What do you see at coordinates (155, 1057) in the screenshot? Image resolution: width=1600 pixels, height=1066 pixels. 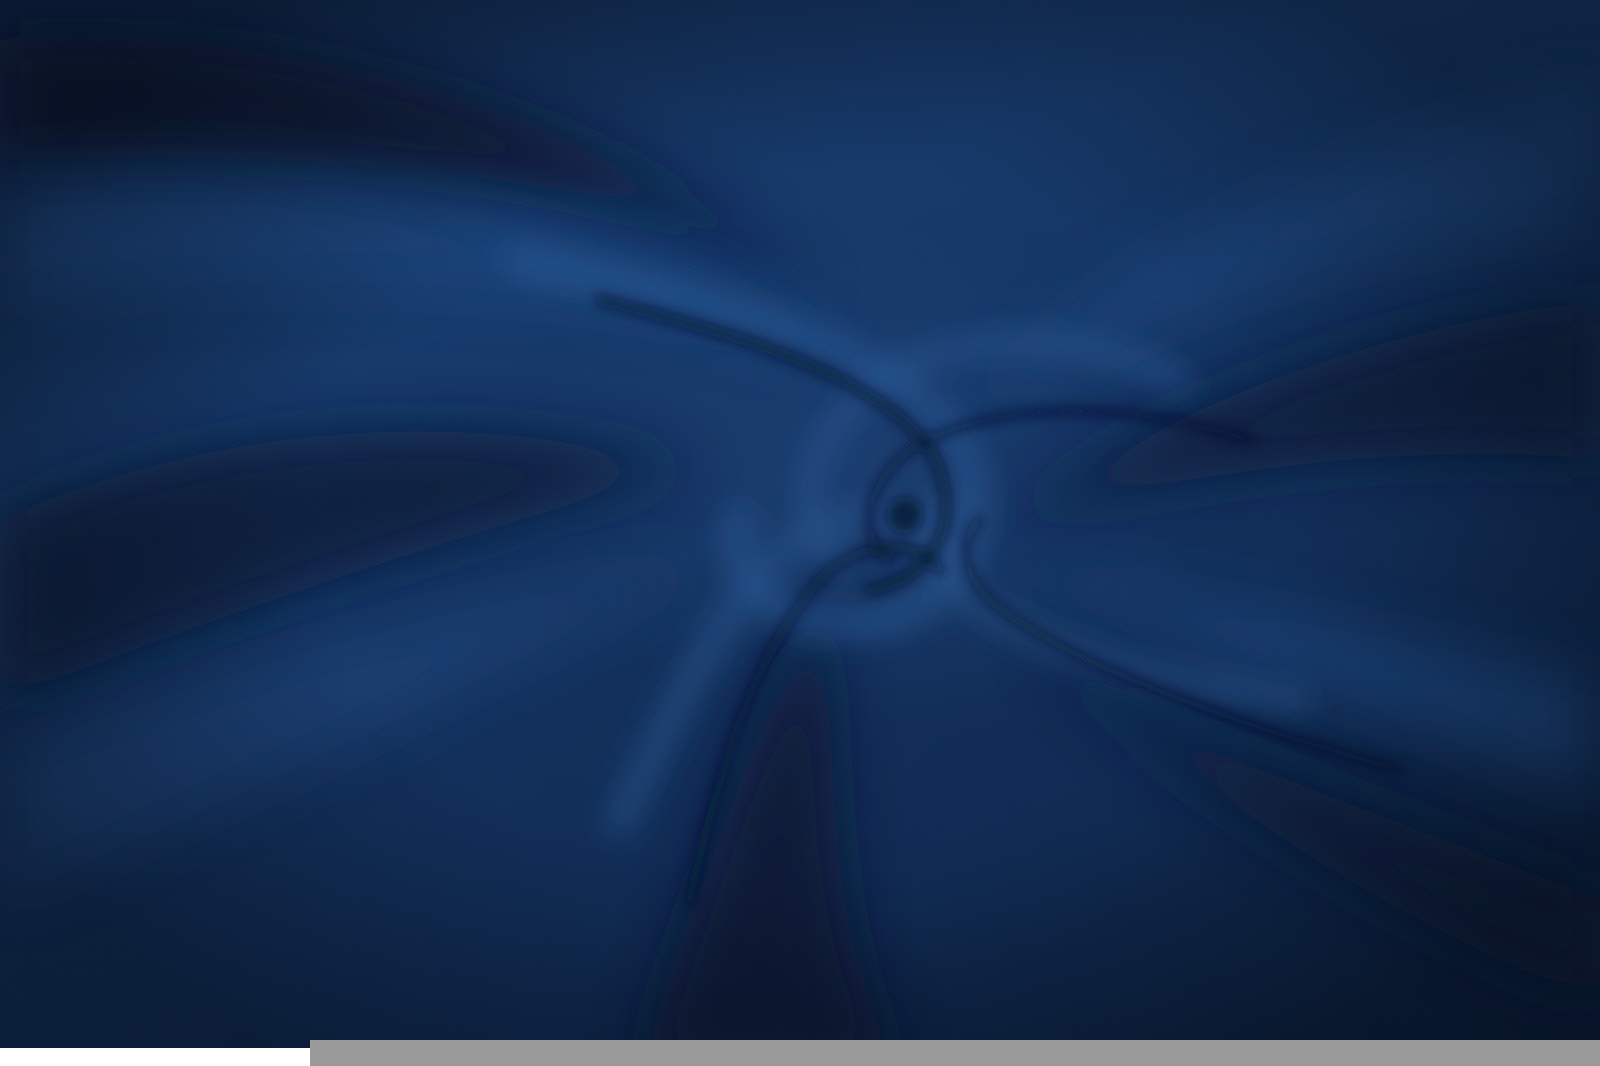 I see `bottom-strip-left` at bounding box center [155, 1057].